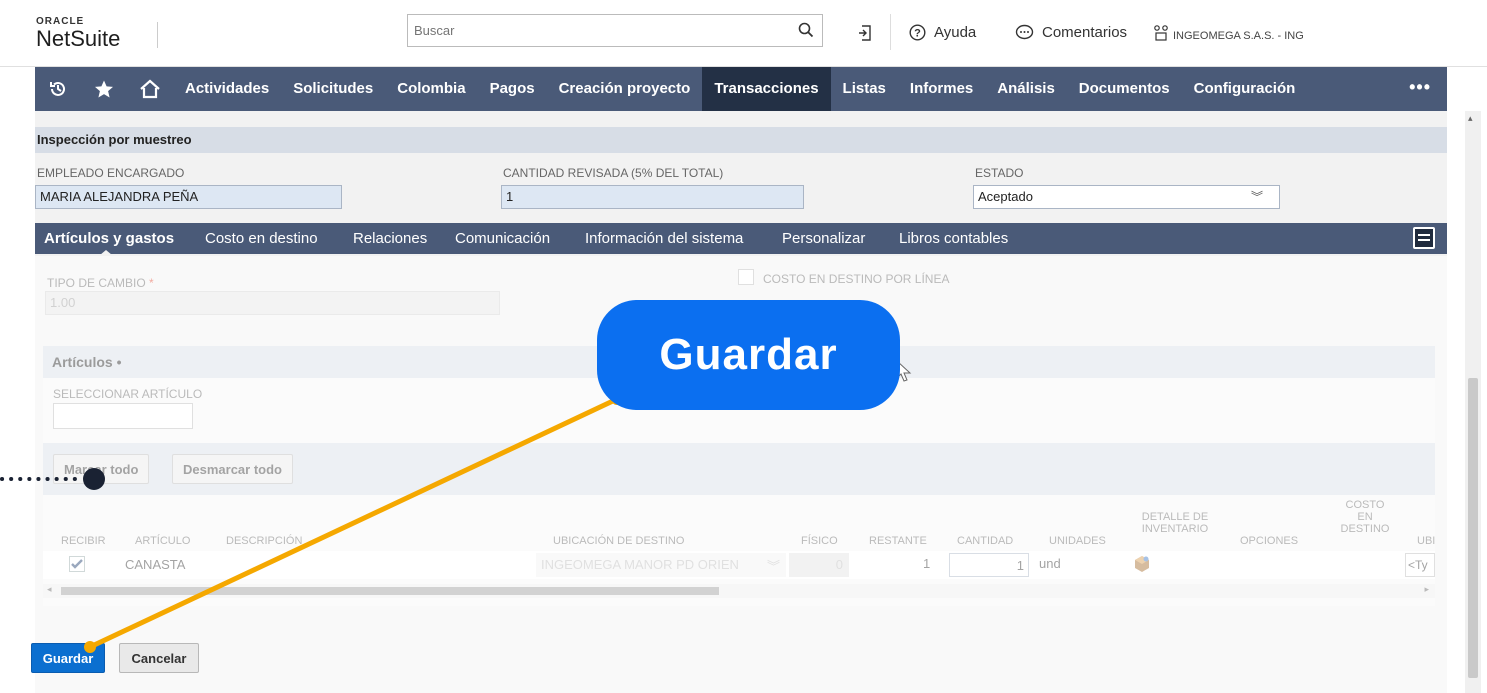 This screenshot has width=1487, height=693. What do you see at coordinates (985, 541) in the screenshot?
I see `column-header: CANTIDAD` at bounding box center [985, 541].